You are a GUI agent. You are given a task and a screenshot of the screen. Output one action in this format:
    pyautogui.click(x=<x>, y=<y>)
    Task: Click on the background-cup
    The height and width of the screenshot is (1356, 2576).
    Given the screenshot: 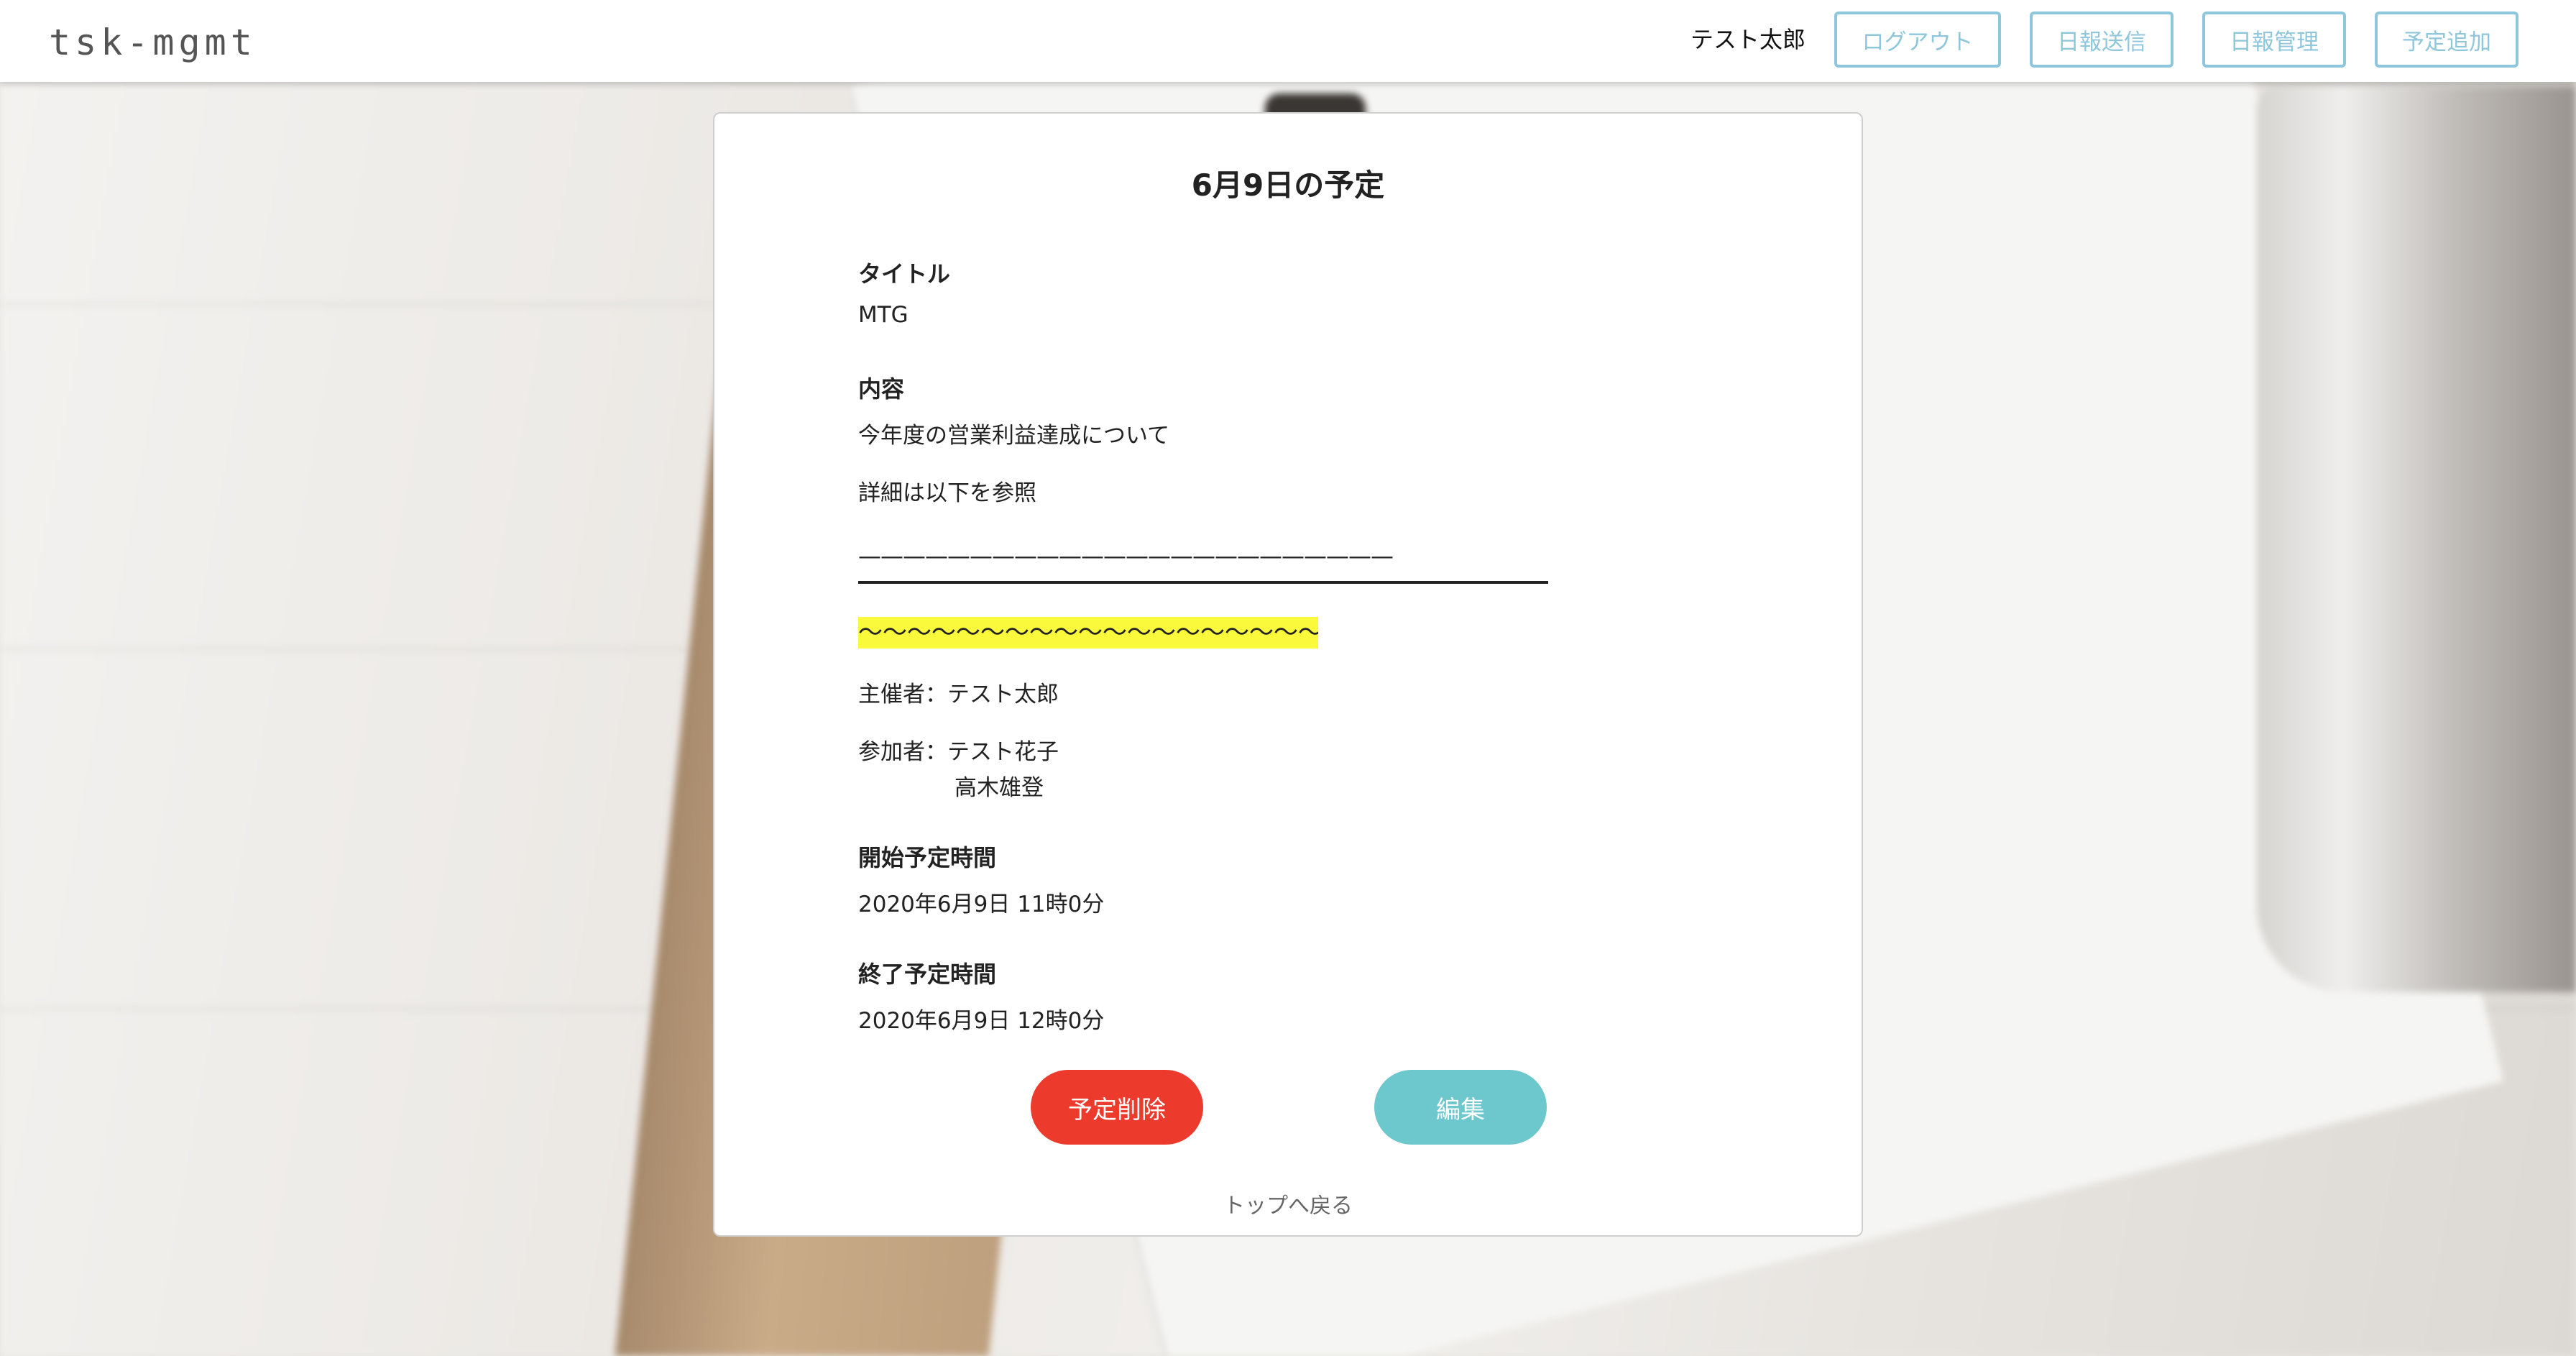 What is the action you would take?
    pyautogui.click(x=2416, y=539)
    